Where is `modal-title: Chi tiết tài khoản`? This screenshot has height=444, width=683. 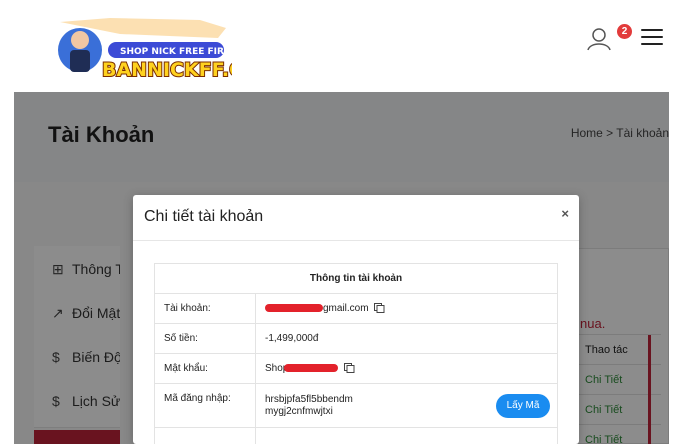 modal-title: Chi tiết tài khoản is located at coordinates (204, 216).